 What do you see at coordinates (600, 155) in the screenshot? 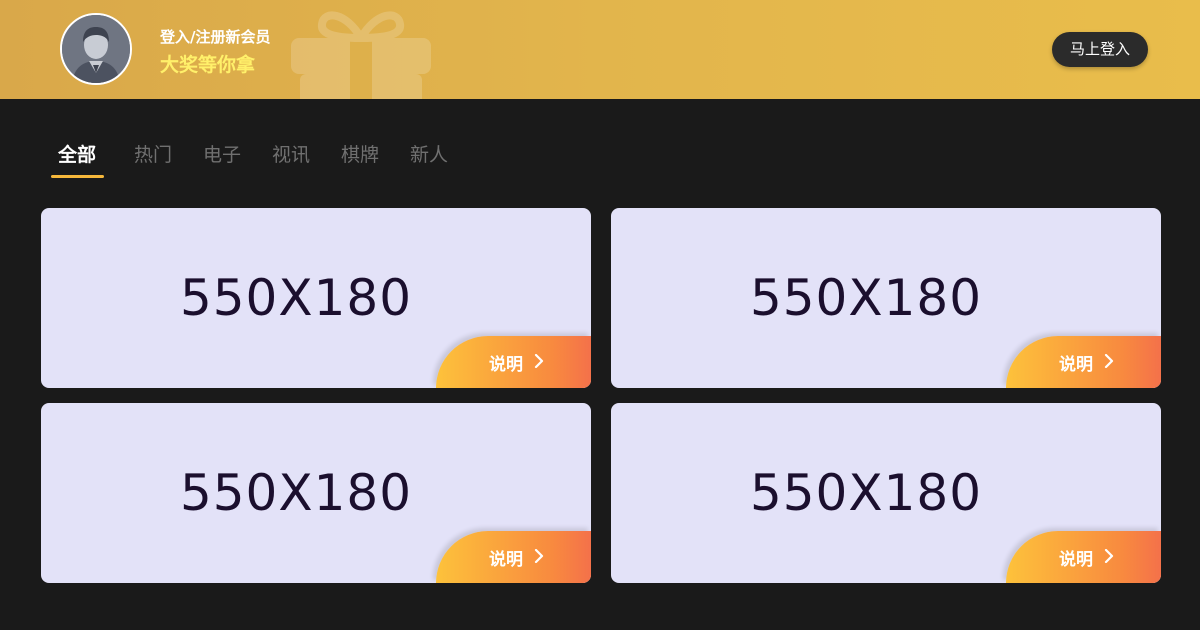
I see `category-tabs: 全部 热门 电子 视讯 棋牌 新人` at bounding box center [600, 155].